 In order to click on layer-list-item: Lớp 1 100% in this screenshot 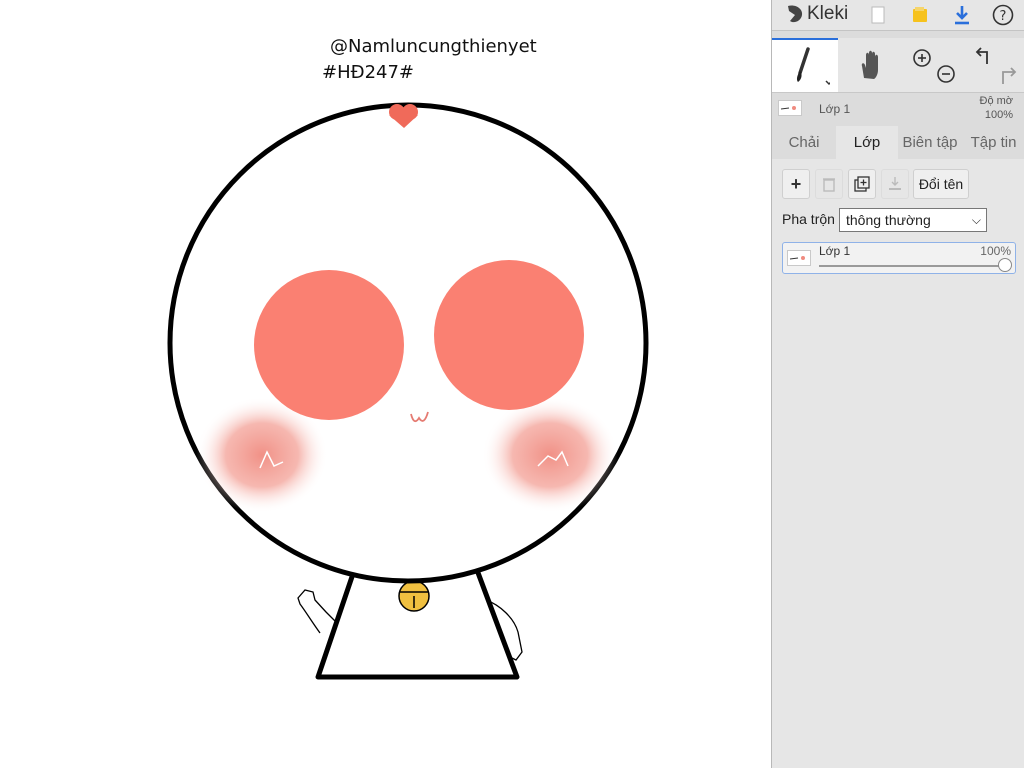, I will do `click(899, 258)`.